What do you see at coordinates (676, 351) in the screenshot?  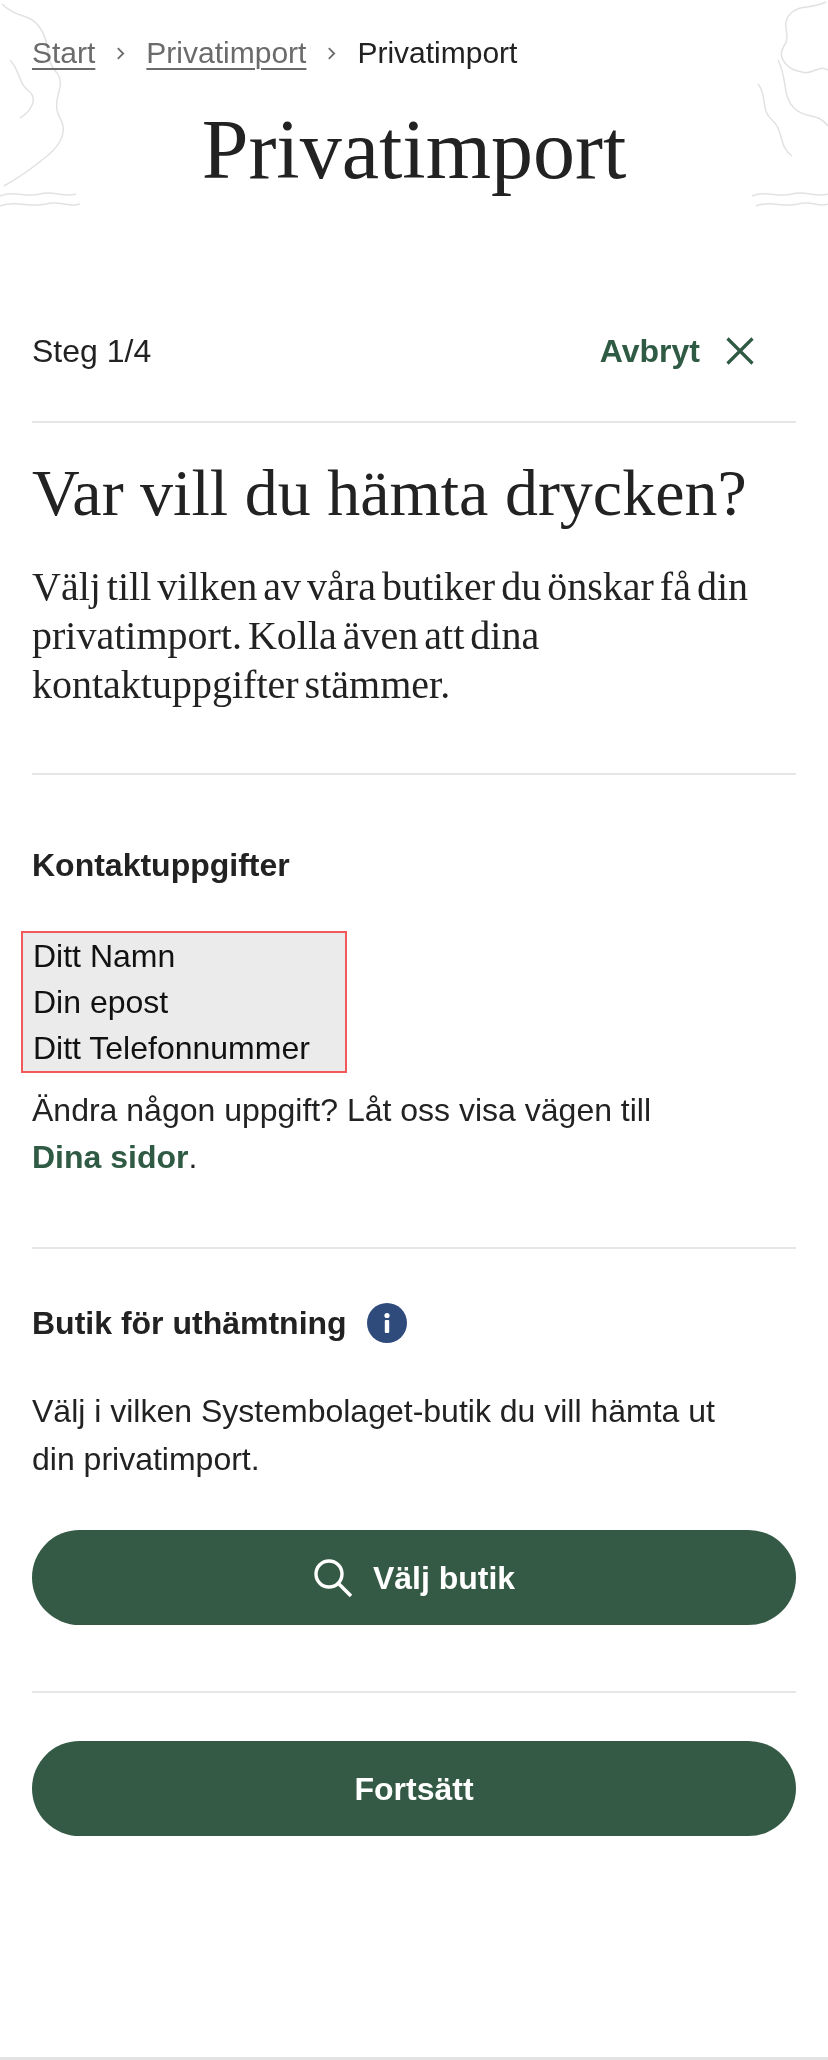 I see `cancel-button: Avbryt` at bounding box center [676, 351].